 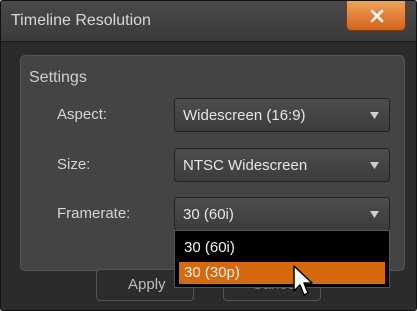 What do you see at coordinates (58, 77) in the screenshot?
I see `settings-title: Settings` at bounding box center [58, 77].